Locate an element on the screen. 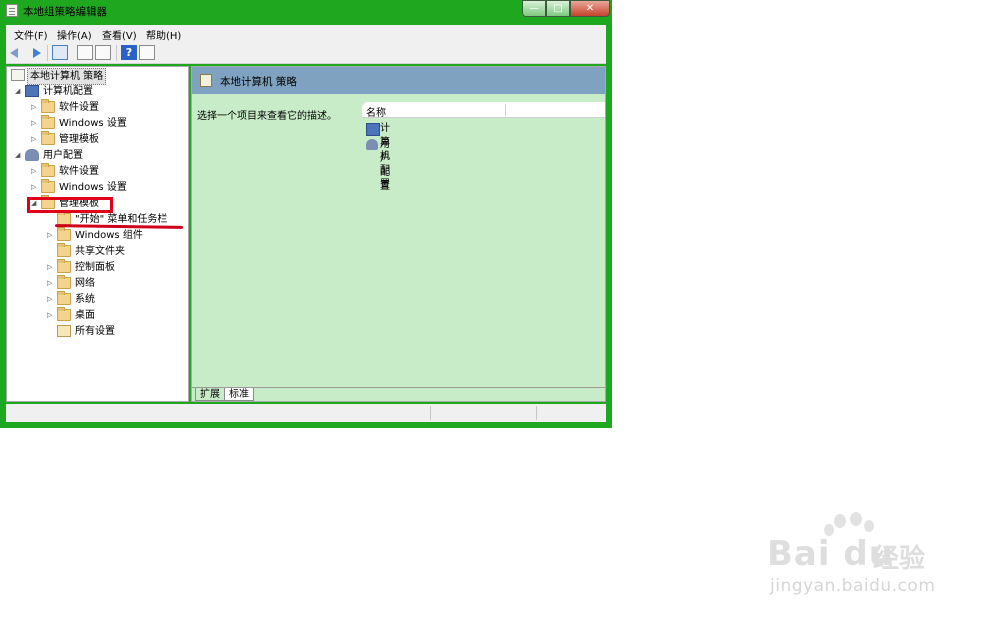 The width and height of the screenshot is (1000, 620). column-divider is located at coordinates (505, 110).